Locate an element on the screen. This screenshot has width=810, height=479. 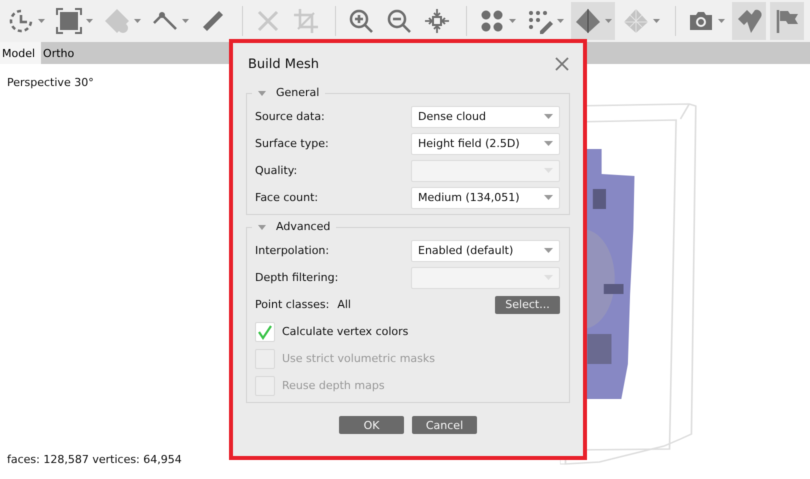
field-label: Surface type: is located at coordinates (292, 143).